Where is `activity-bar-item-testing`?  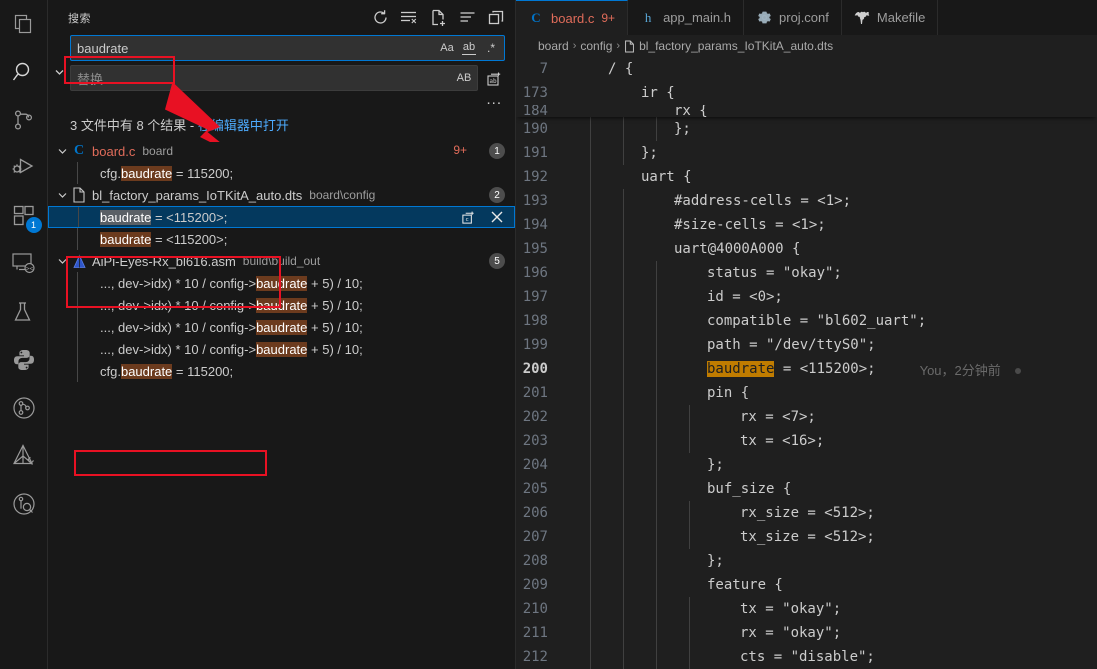
activity-bar-item-testing is located at coordinates (24, 312).